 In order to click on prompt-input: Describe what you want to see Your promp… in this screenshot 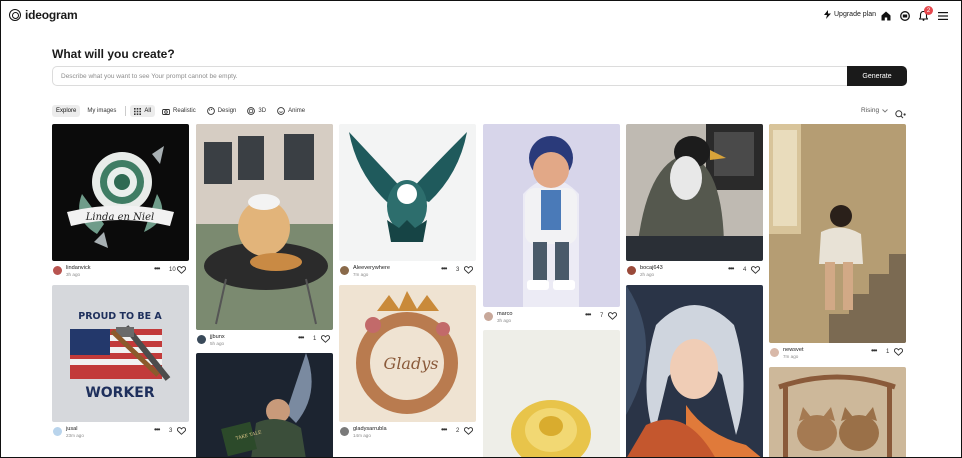, I will do `click(450, 76)`.